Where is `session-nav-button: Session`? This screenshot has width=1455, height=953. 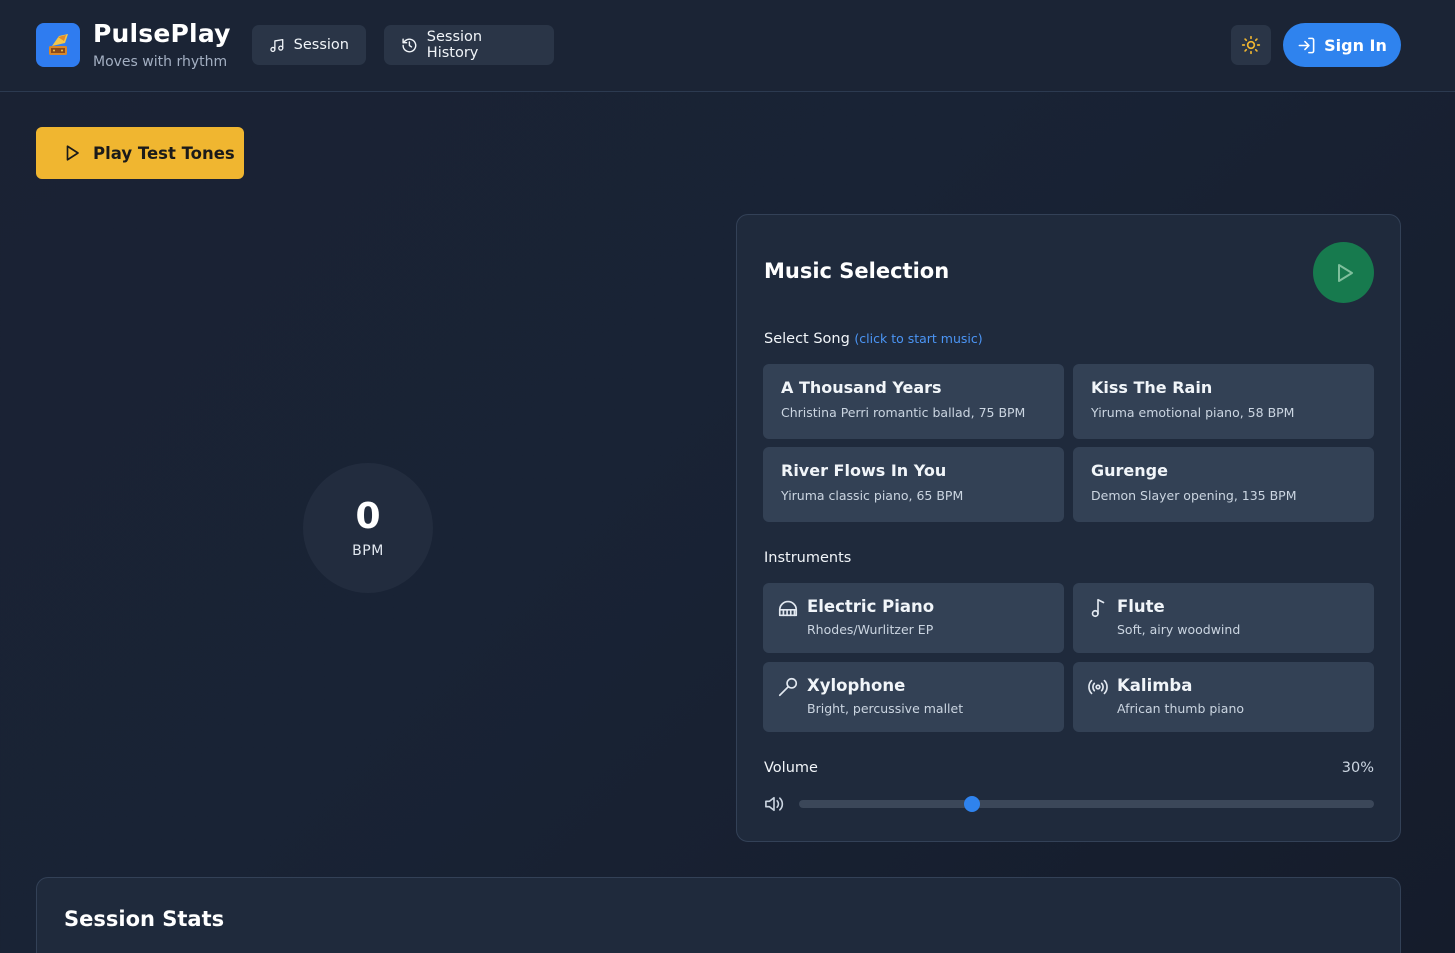
session-nav-button: Session is located at coordinates (309, 45).